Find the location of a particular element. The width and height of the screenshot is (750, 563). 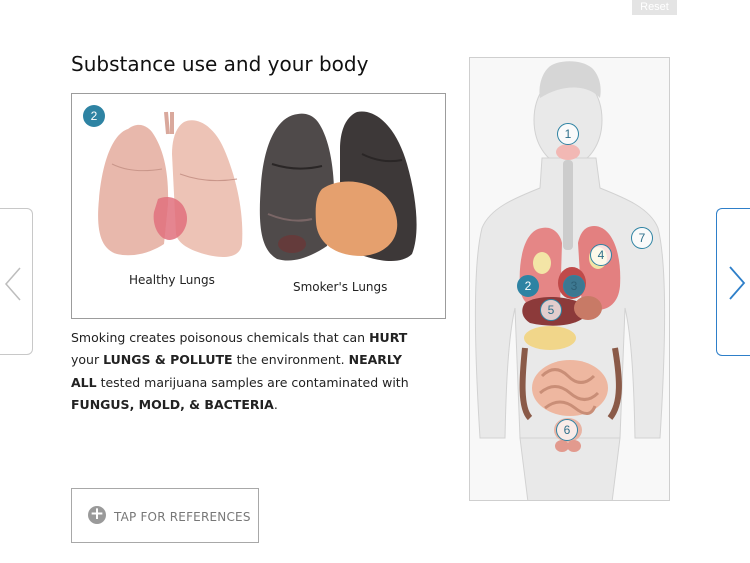

references-label: TAP FOR REFERENCES is located at coordinates (182, 517).